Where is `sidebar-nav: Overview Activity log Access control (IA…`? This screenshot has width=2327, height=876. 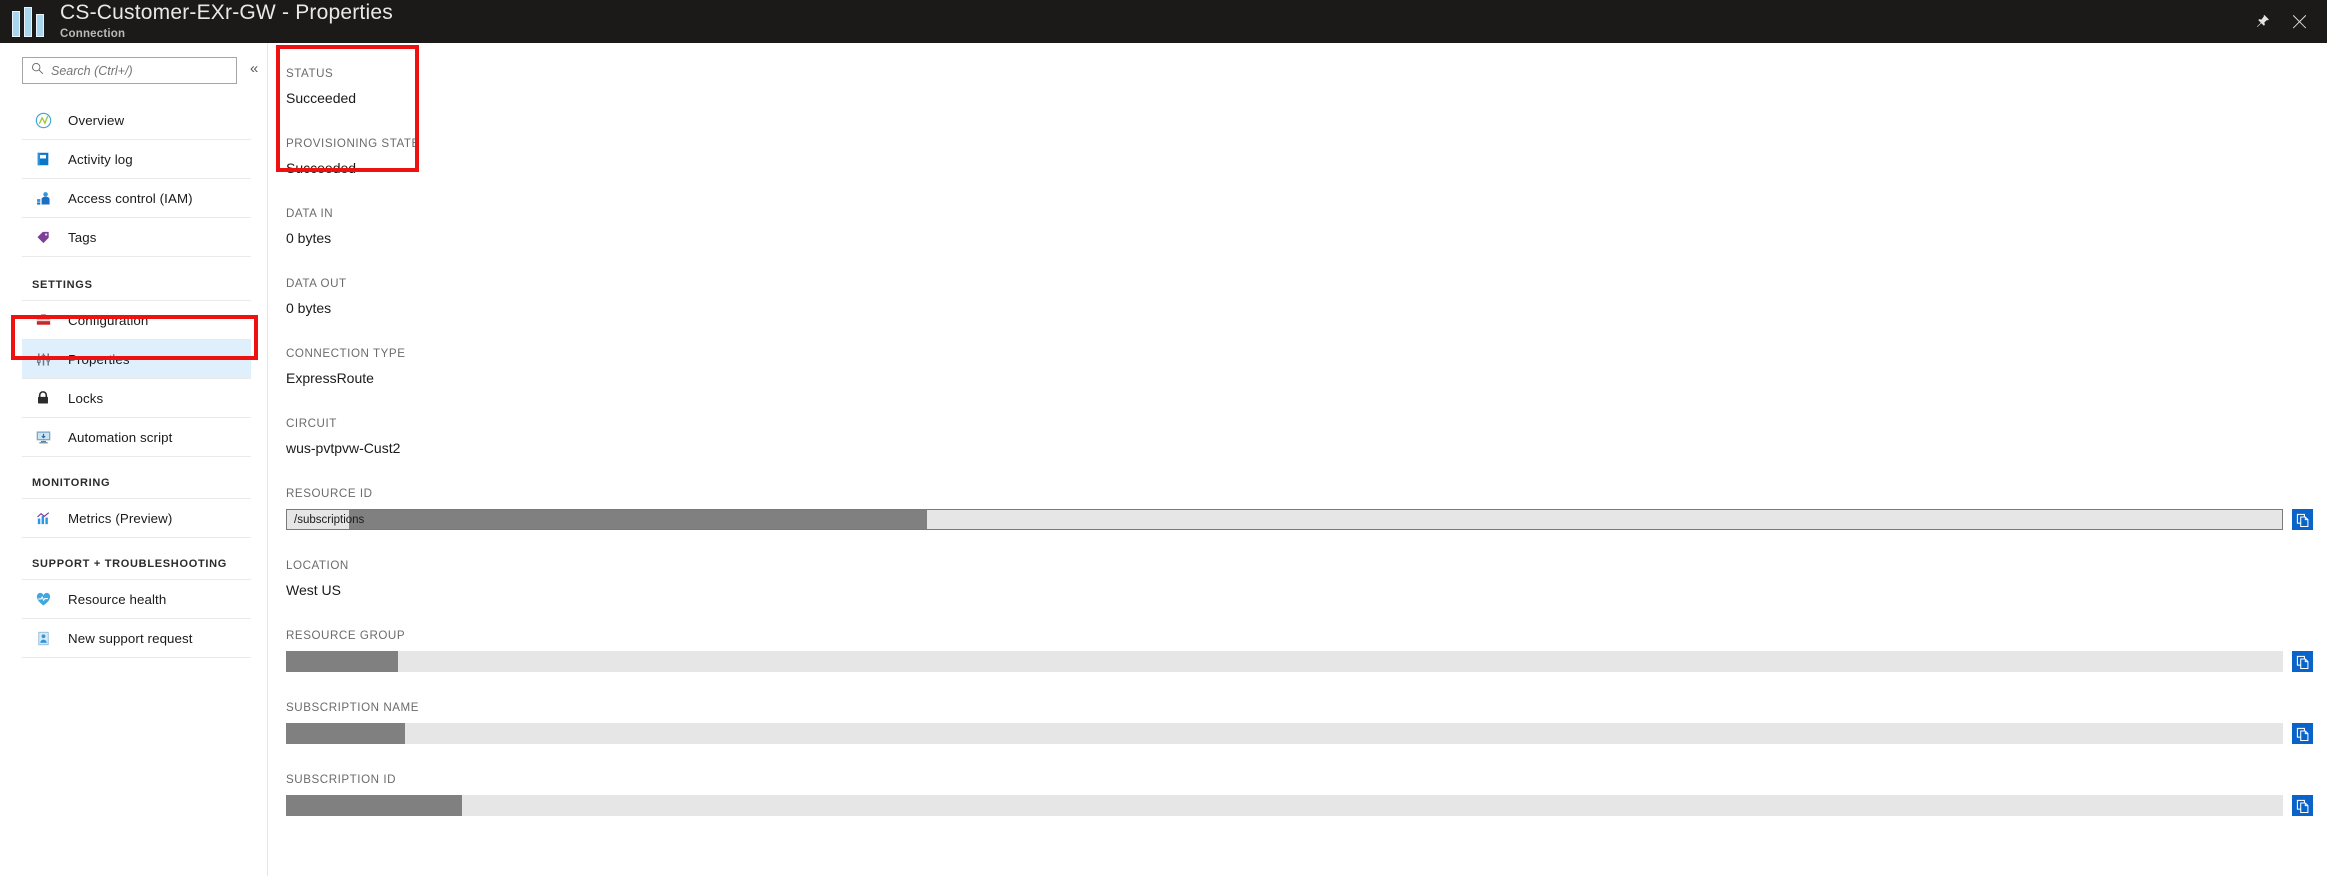
sidebar-nav: Overview Activity log Access control (IA… is located at coordinates (133, 379).